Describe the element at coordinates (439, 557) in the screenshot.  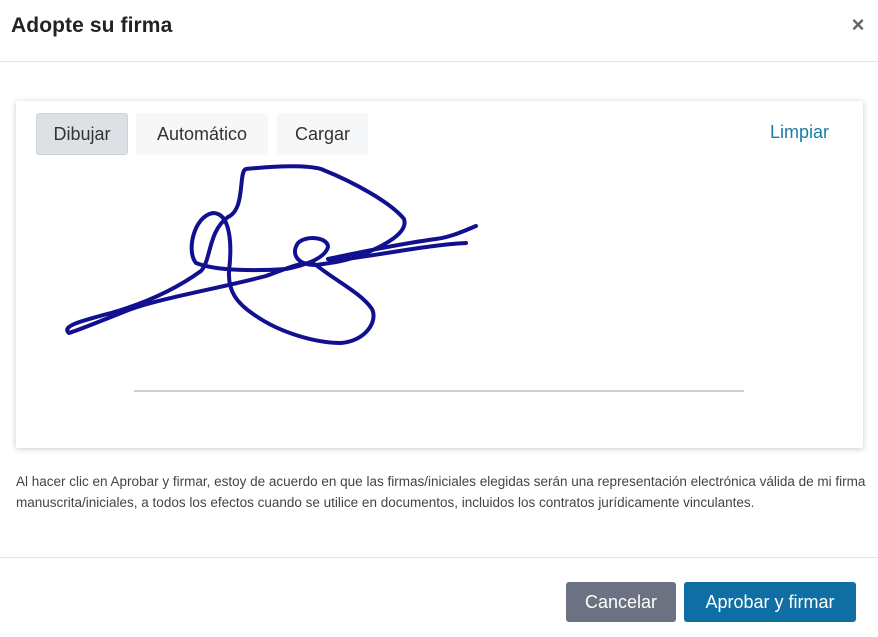
I see `footer-divider` at that location.